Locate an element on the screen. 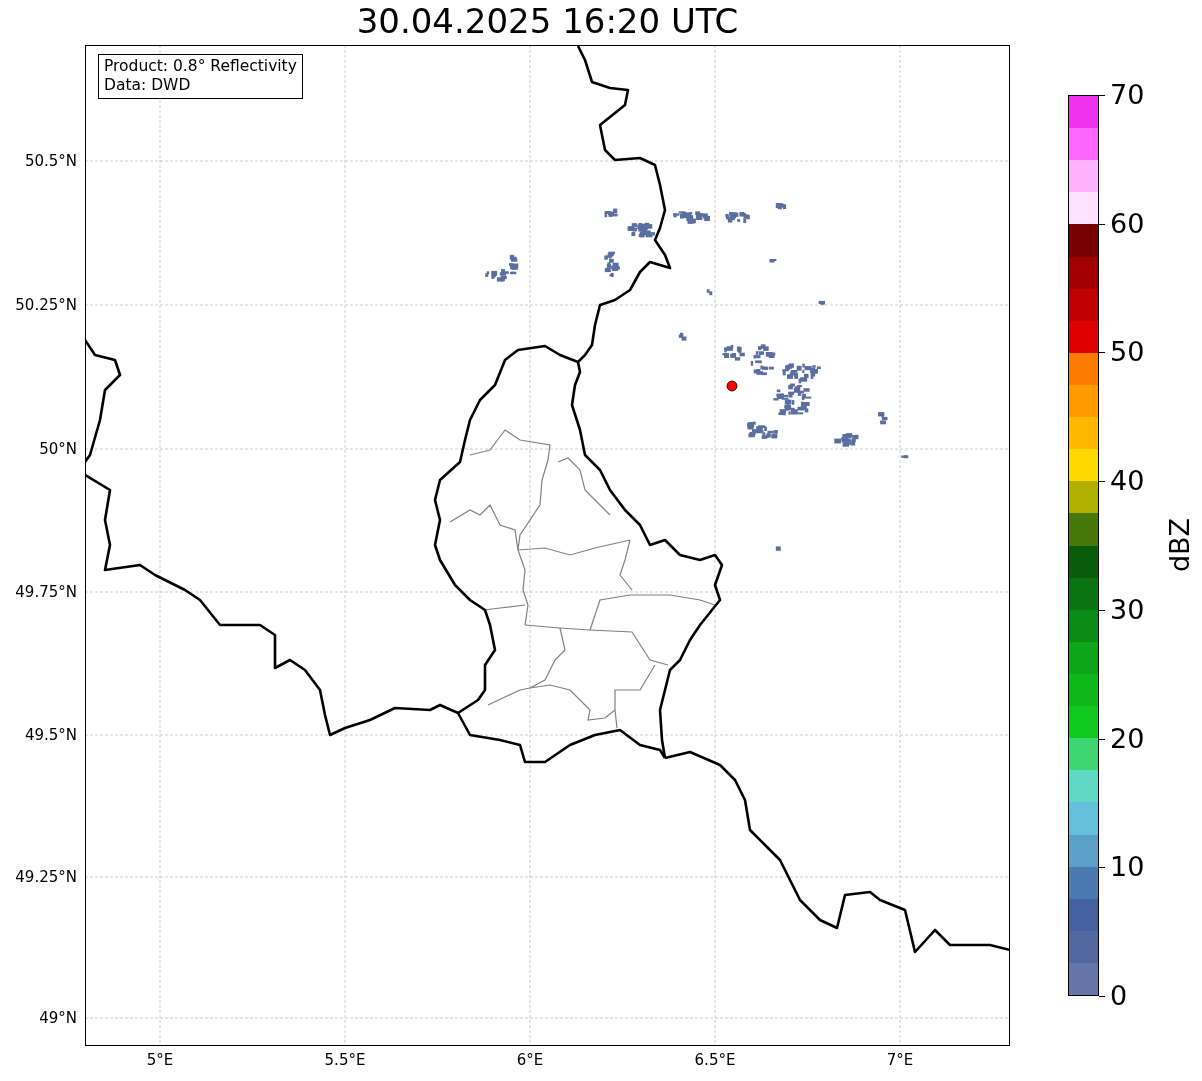  colorbar-unit: dBZ is located at coordinates (1180, 545).